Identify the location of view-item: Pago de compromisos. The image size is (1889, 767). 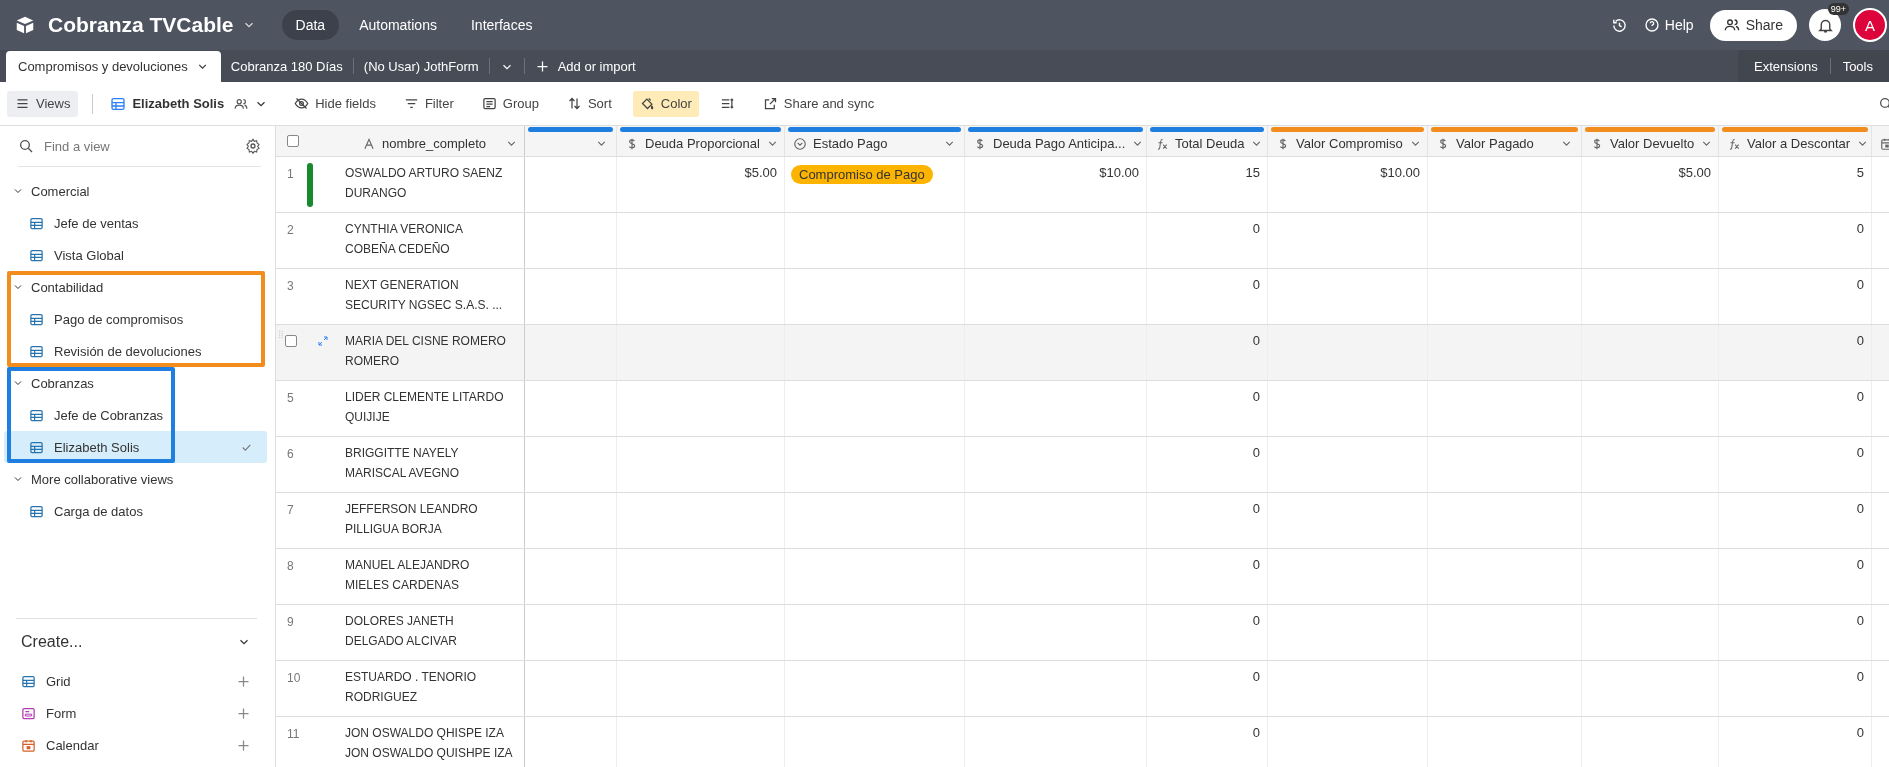
(135, 319).